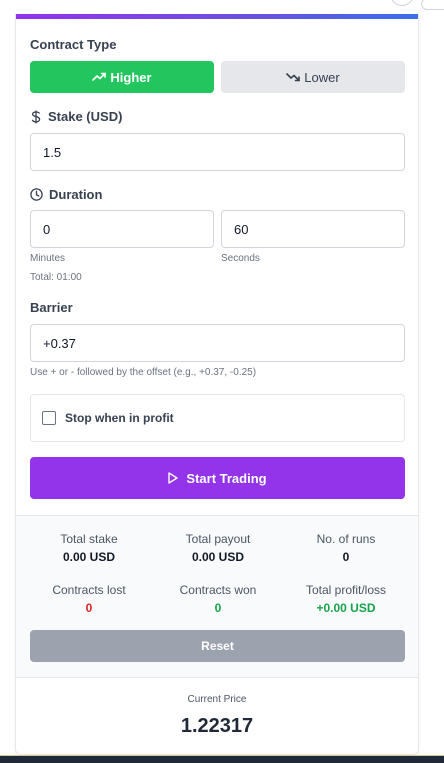 The image size is (444, 763). Describe the element at coordinates (218, 539) in the screenshot. I see `total-payout-label: Total payout` at that location.